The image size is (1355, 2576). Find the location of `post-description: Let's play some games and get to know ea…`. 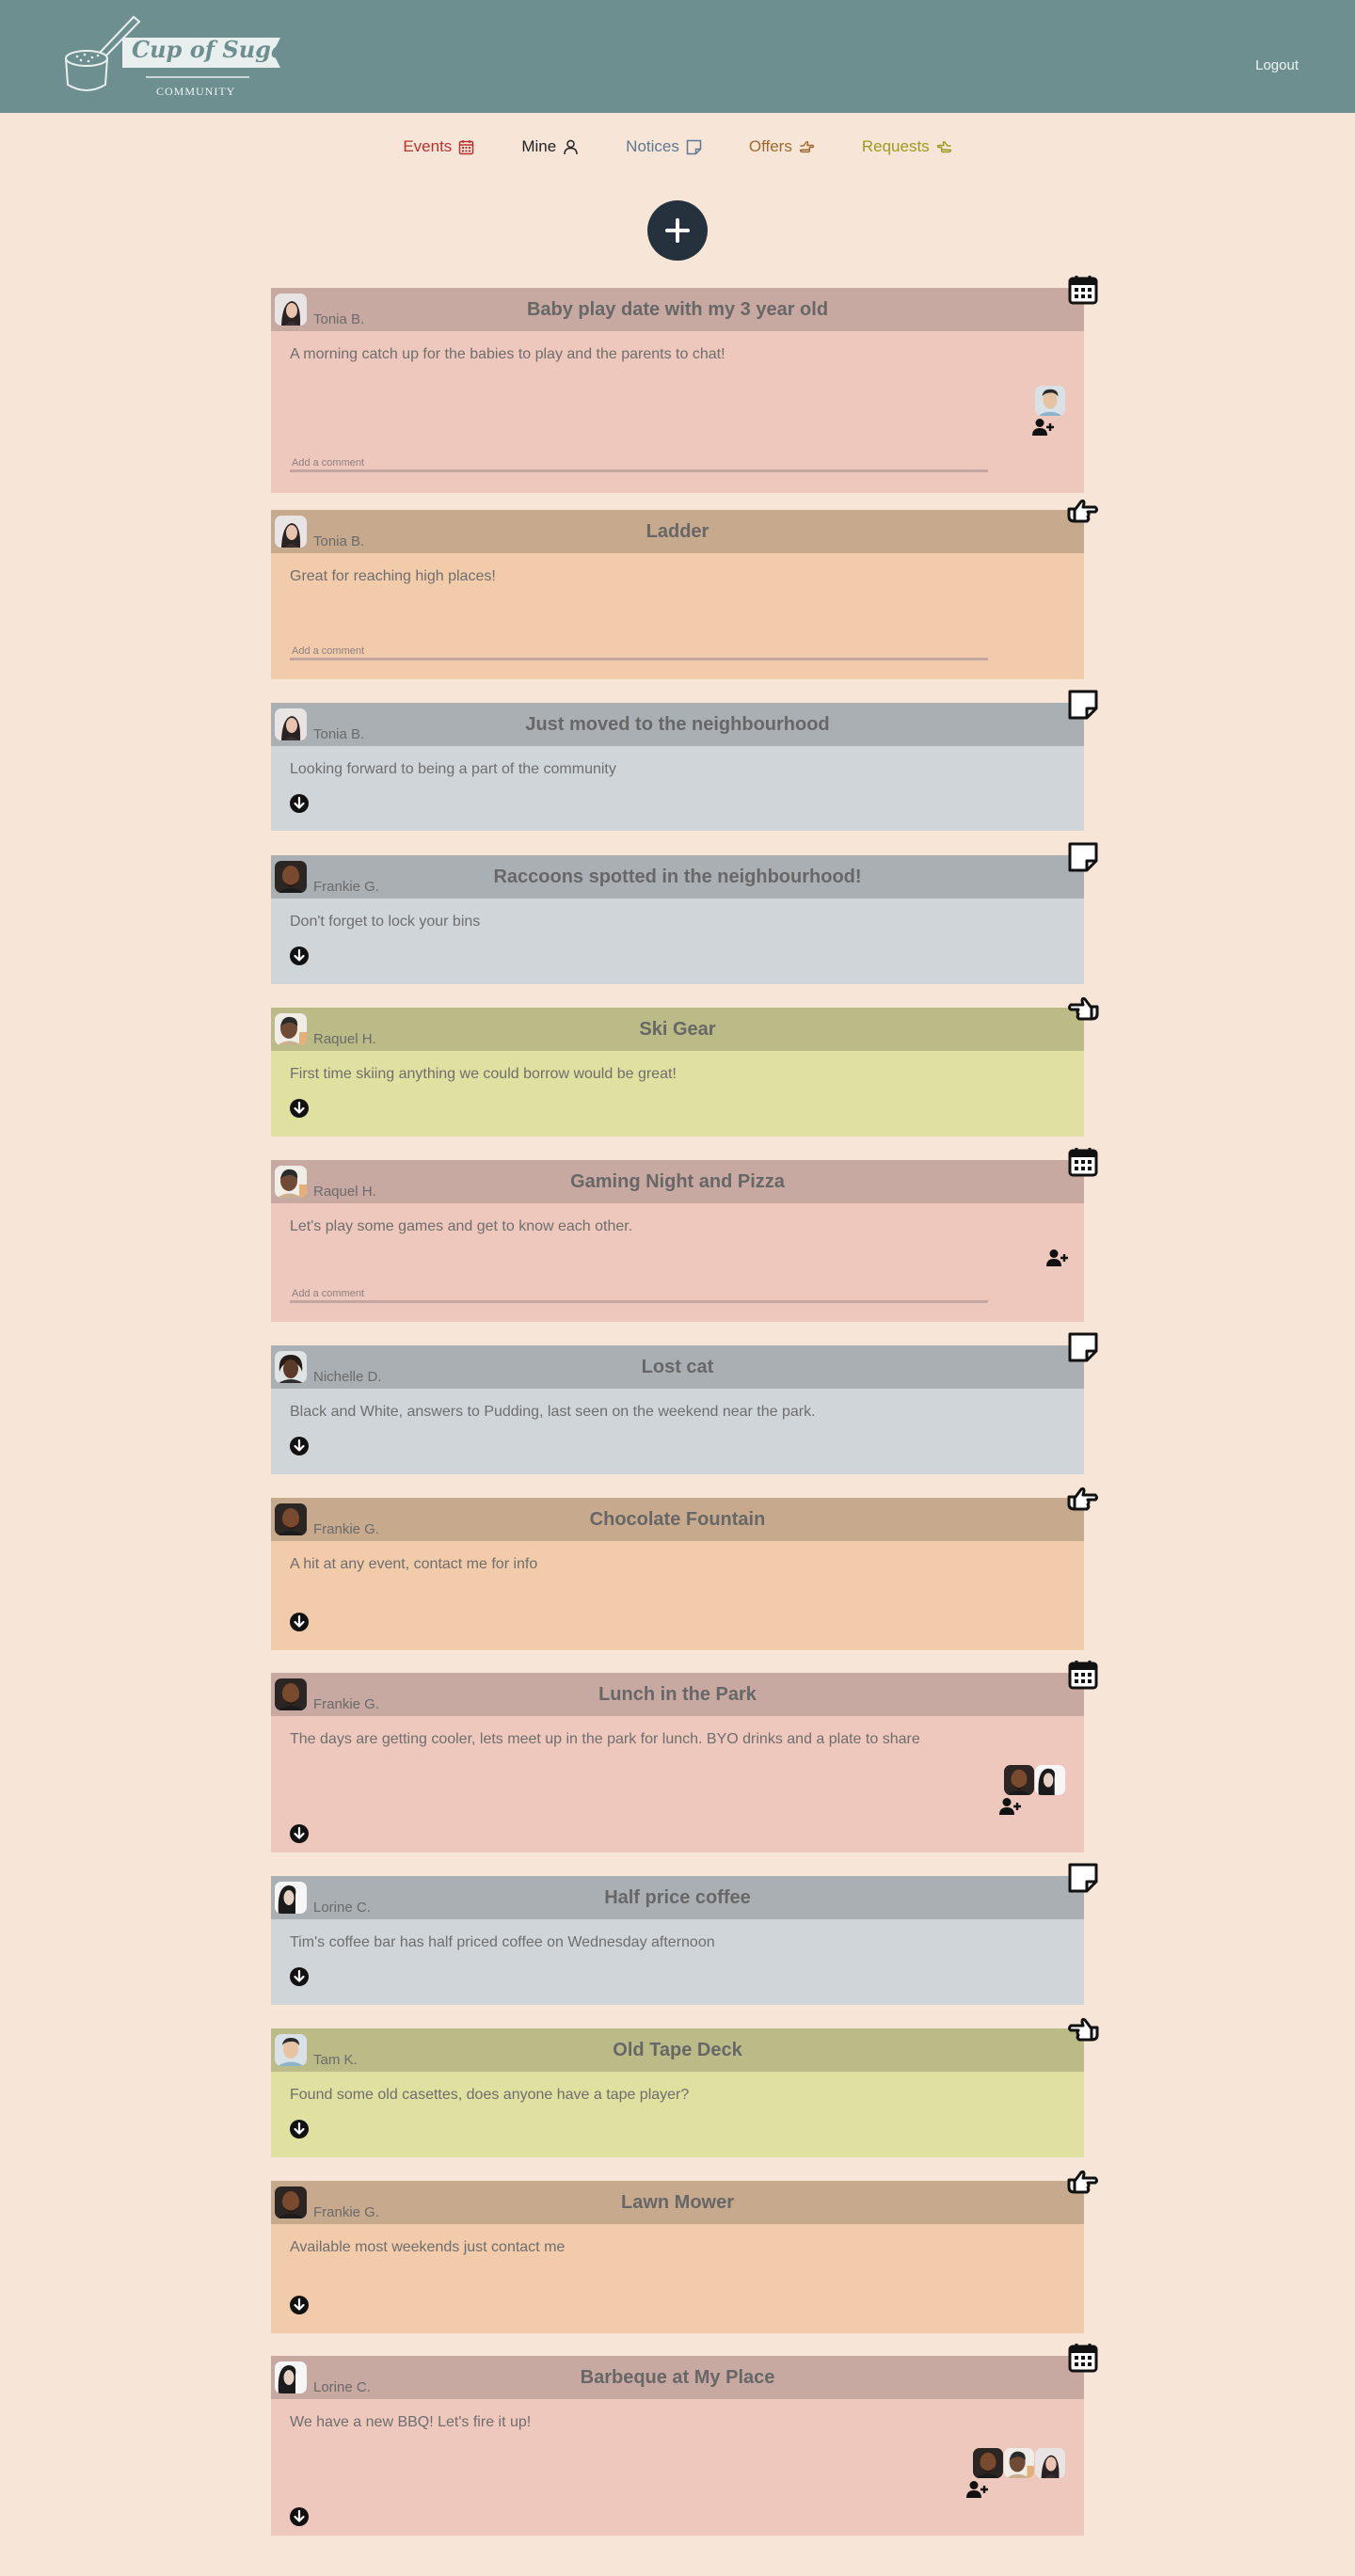

post-description: Let's play some games and get to know ea… is located at coordinates (462, 1226).